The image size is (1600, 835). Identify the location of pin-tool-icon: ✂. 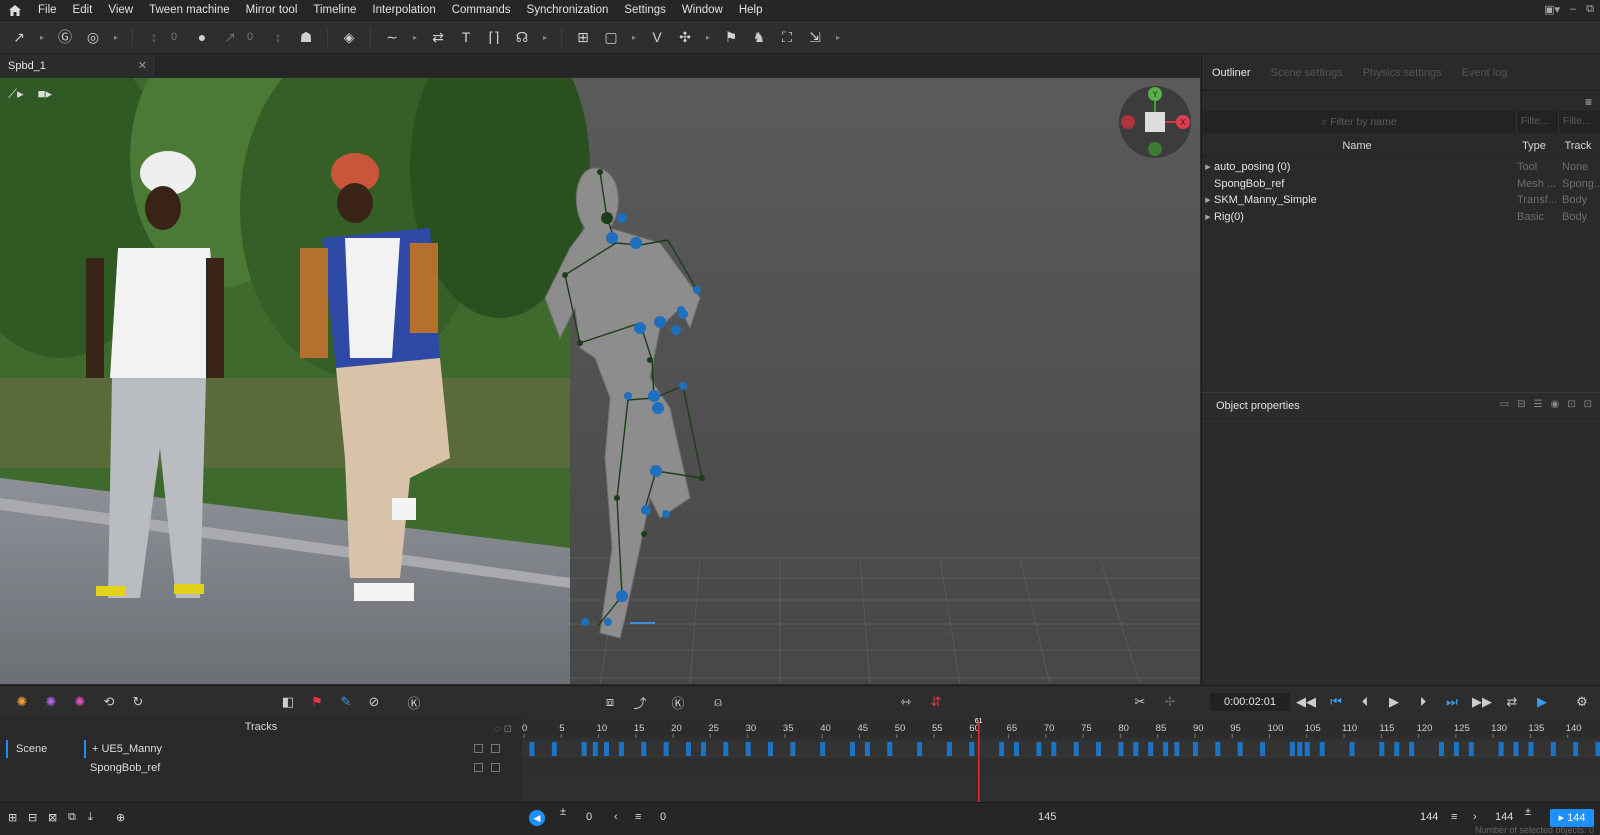
(1140, 702).